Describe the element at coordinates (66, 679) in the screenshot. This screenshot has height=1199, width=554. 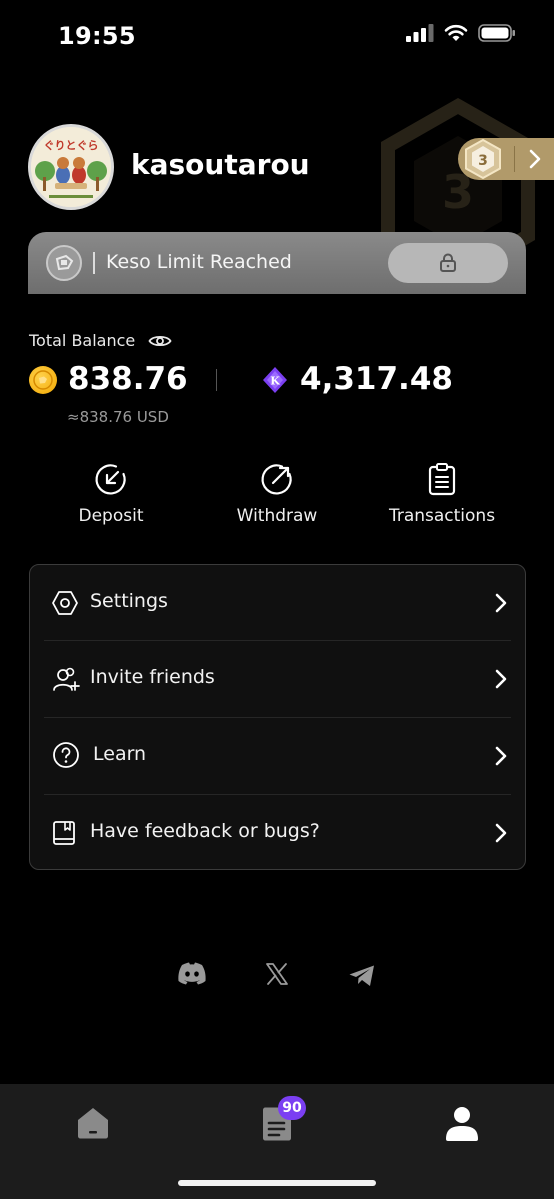
I see `add-user-icon` at that location.